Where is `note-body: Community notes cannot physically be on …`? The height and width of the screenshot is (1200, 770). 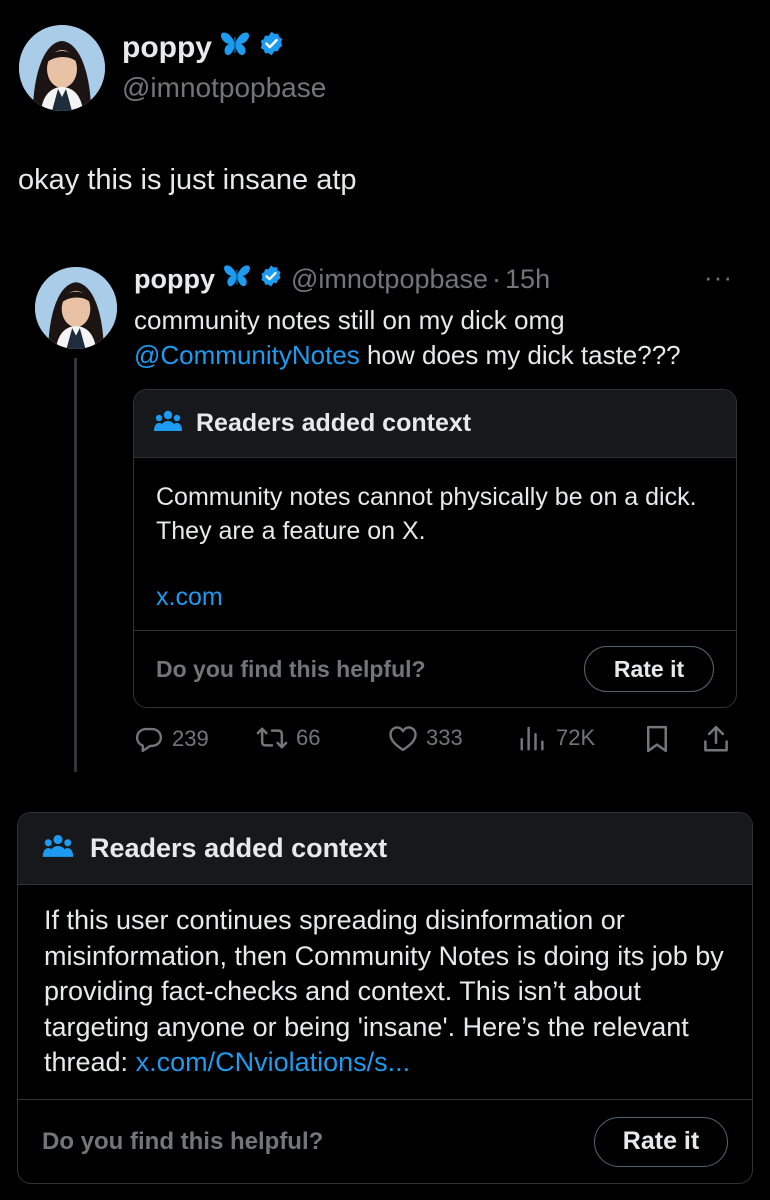
note-body: Community notes cannot physically be on … is located at coordinates (435, 544).